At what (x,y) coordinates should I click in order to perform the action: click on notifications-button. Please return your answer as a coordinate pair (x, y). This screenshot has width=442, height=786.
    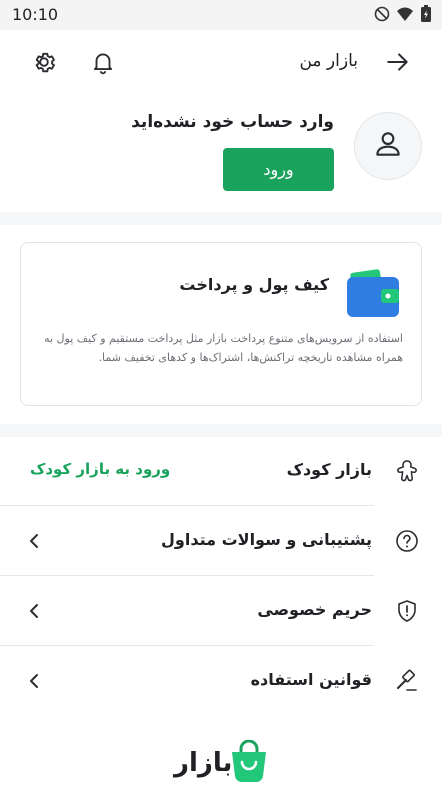
    Looking at the image, I should click on (103, 64).